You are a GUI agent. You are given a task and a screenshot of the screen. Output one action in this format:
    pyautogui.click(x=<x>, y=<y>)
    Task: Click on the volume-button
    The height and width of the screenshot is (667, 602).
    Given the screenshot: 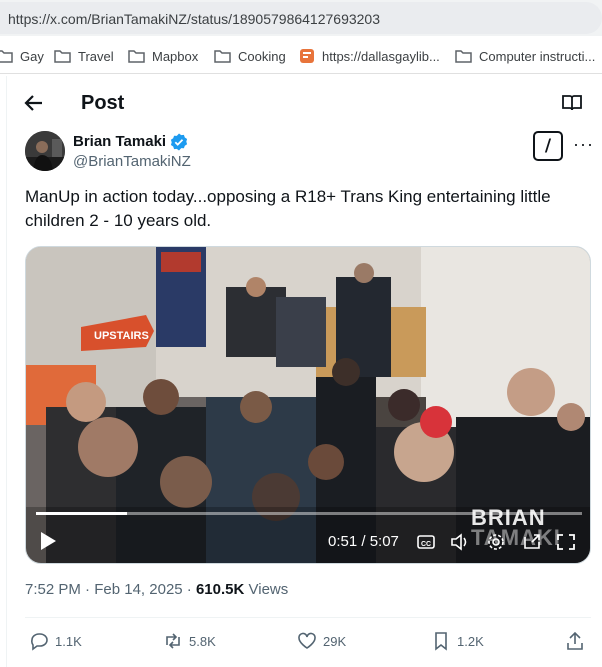 What is the action you would take?
    pyautogui.click(x=460, y=542)
    